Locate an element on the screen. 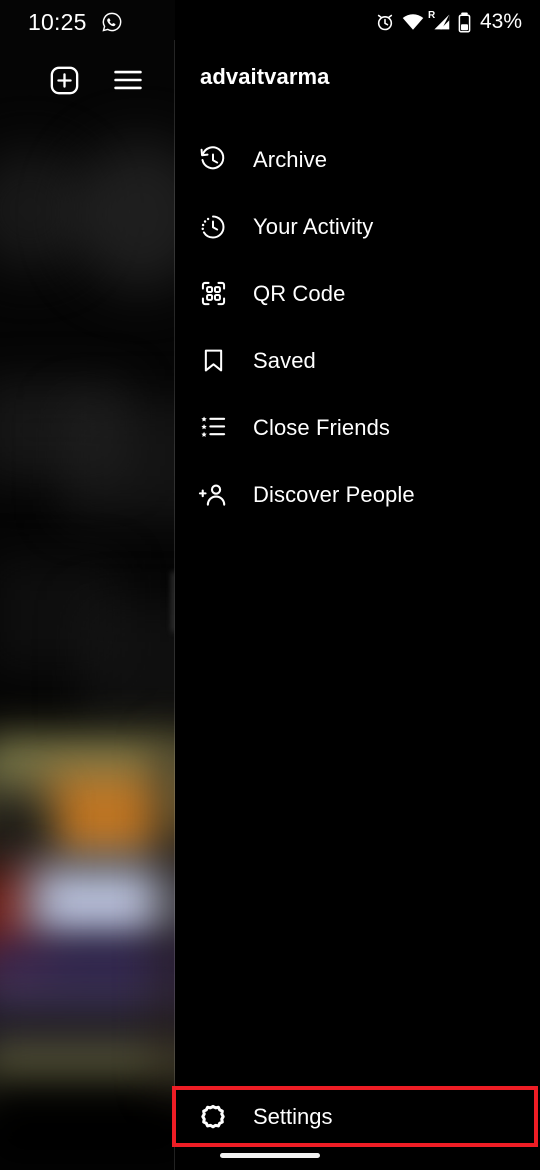 This screenshot has height=1170, width=540. status-bar: 10:25 R 43% is located at coordinates (270, 22).